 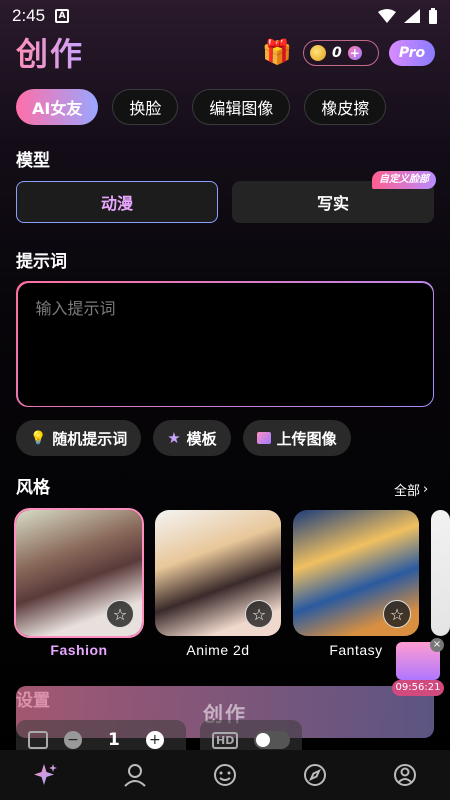 What do you see at coordinates (426, 489) in the screenshot?
I see `chevron-right-icon: ›` at bounding box center [426, 489].